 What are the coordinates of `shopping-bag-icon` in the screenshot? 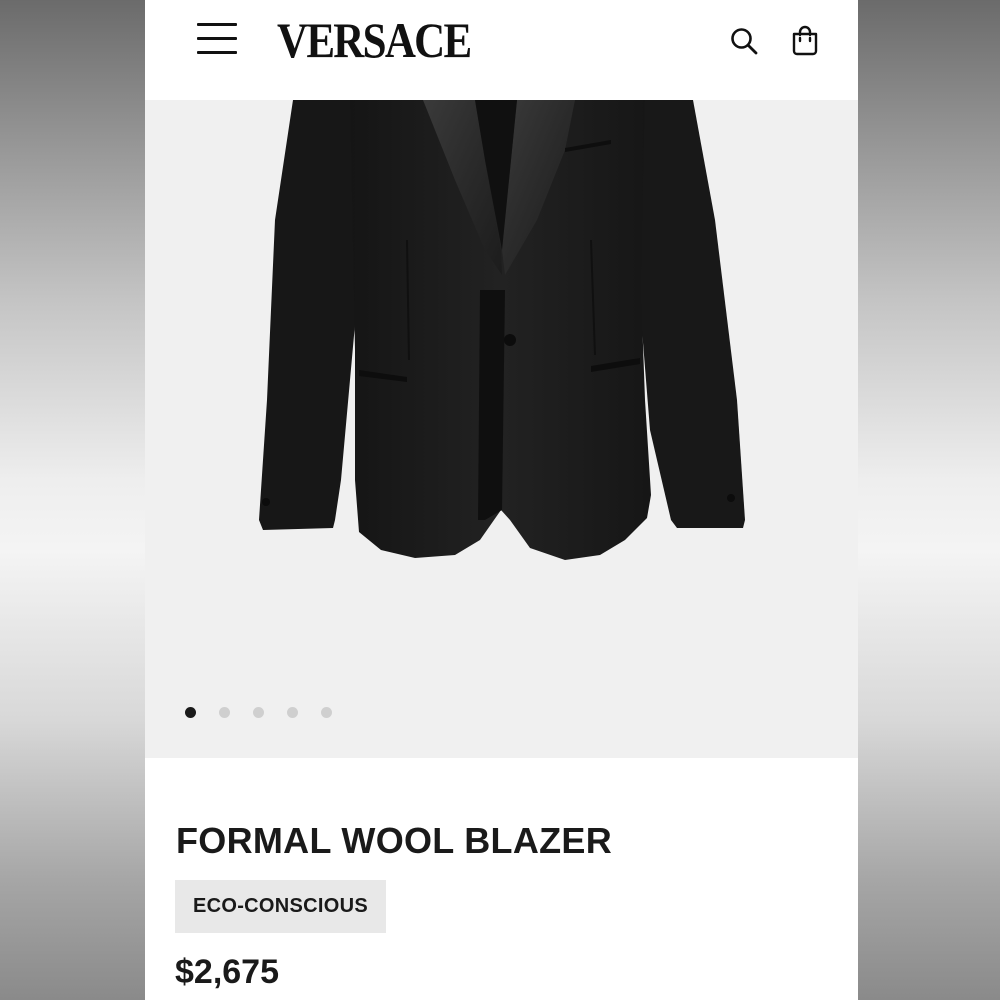 It's located at (805, 40).